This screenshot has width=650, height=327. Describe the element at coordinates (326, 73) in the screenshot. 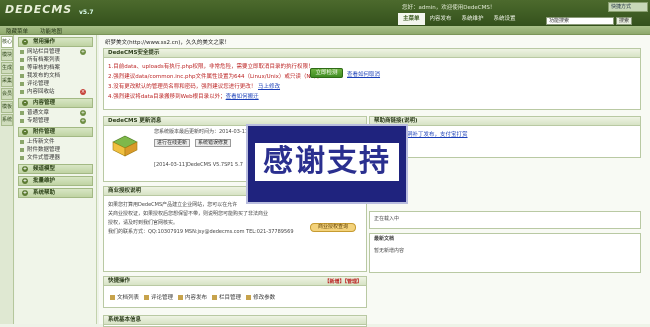

I see `check-now-button: 立即检测` at that location.